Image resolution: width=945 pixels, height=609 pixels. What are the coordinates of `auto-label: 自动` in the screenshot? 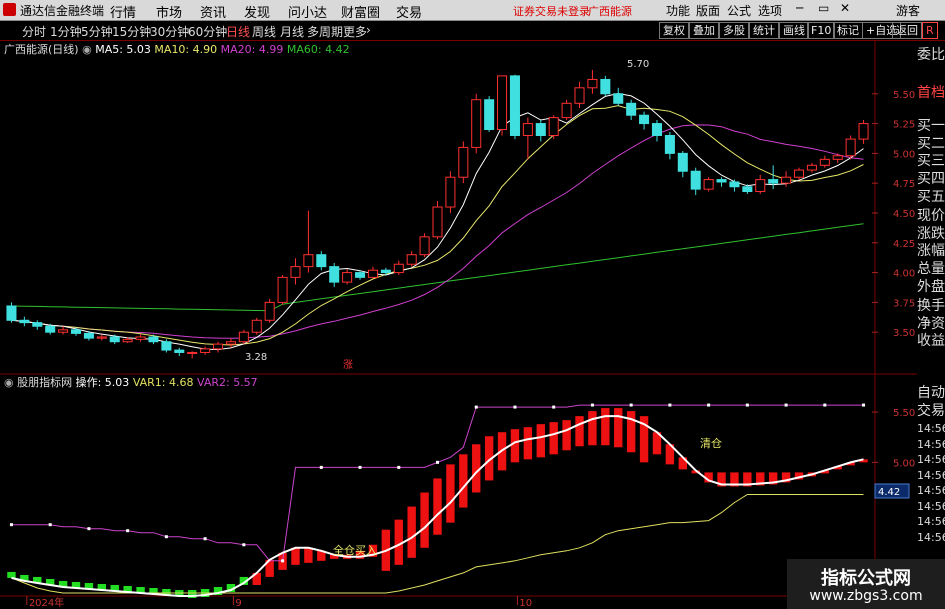 It's located at (931, 394).